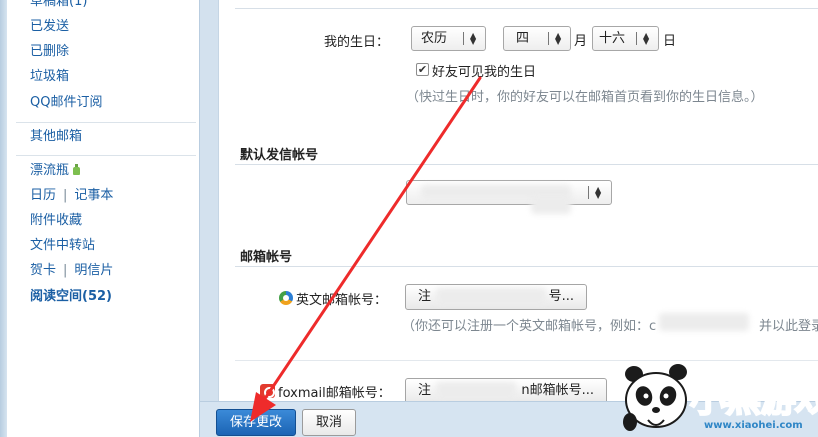  I want to click on watermark-url: www.xiaohei.com, so click(753, 425).